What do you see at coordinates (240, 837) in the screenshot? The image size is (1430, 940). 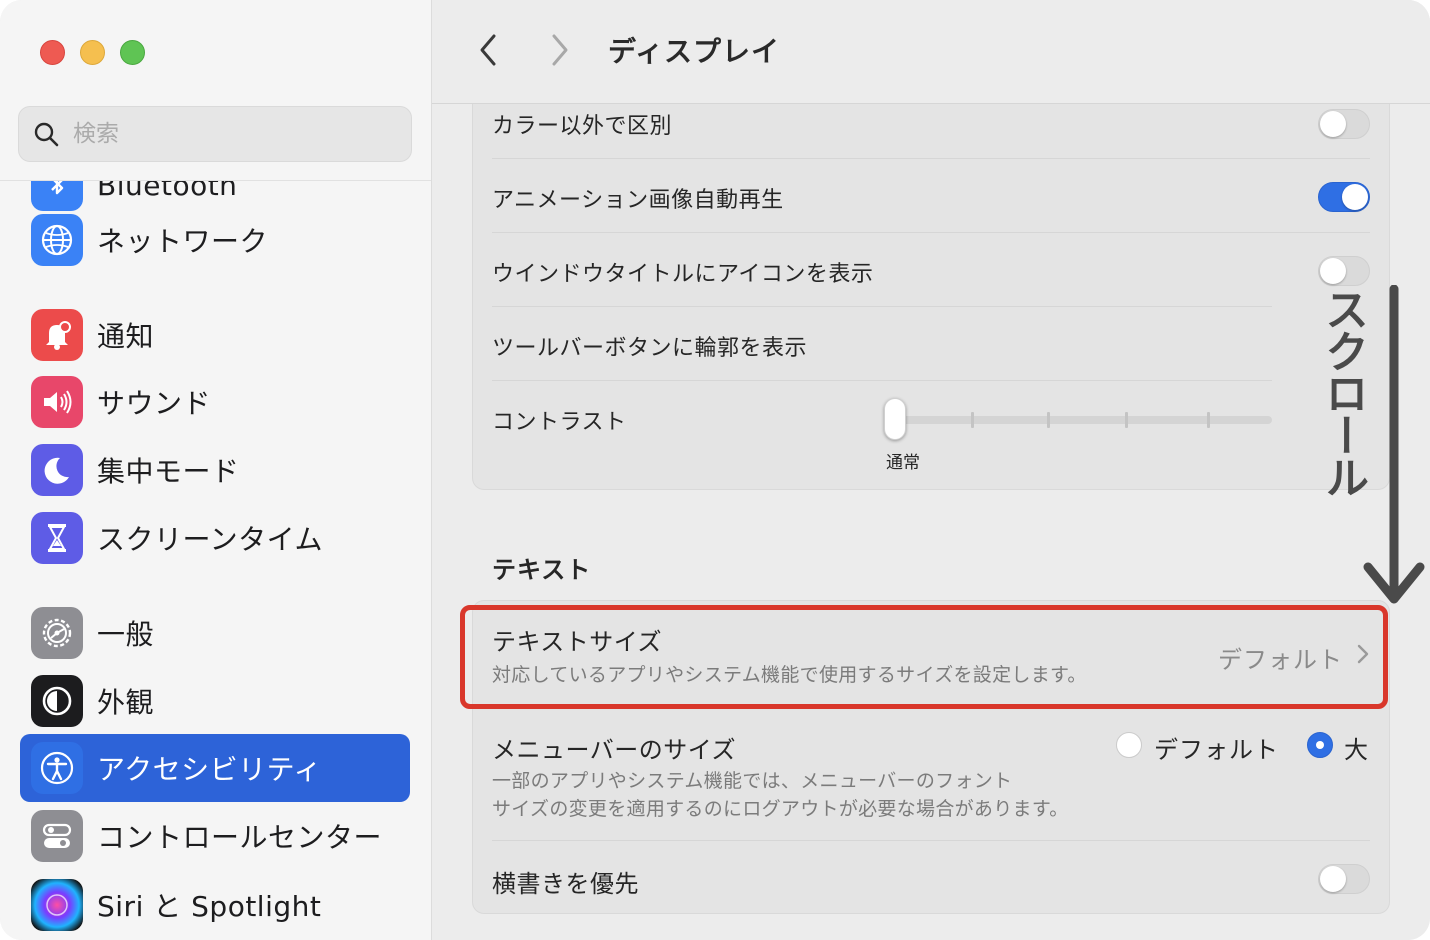 I see `sidebar-item-label: コントロールセンター` at bounding box center [240, 837].